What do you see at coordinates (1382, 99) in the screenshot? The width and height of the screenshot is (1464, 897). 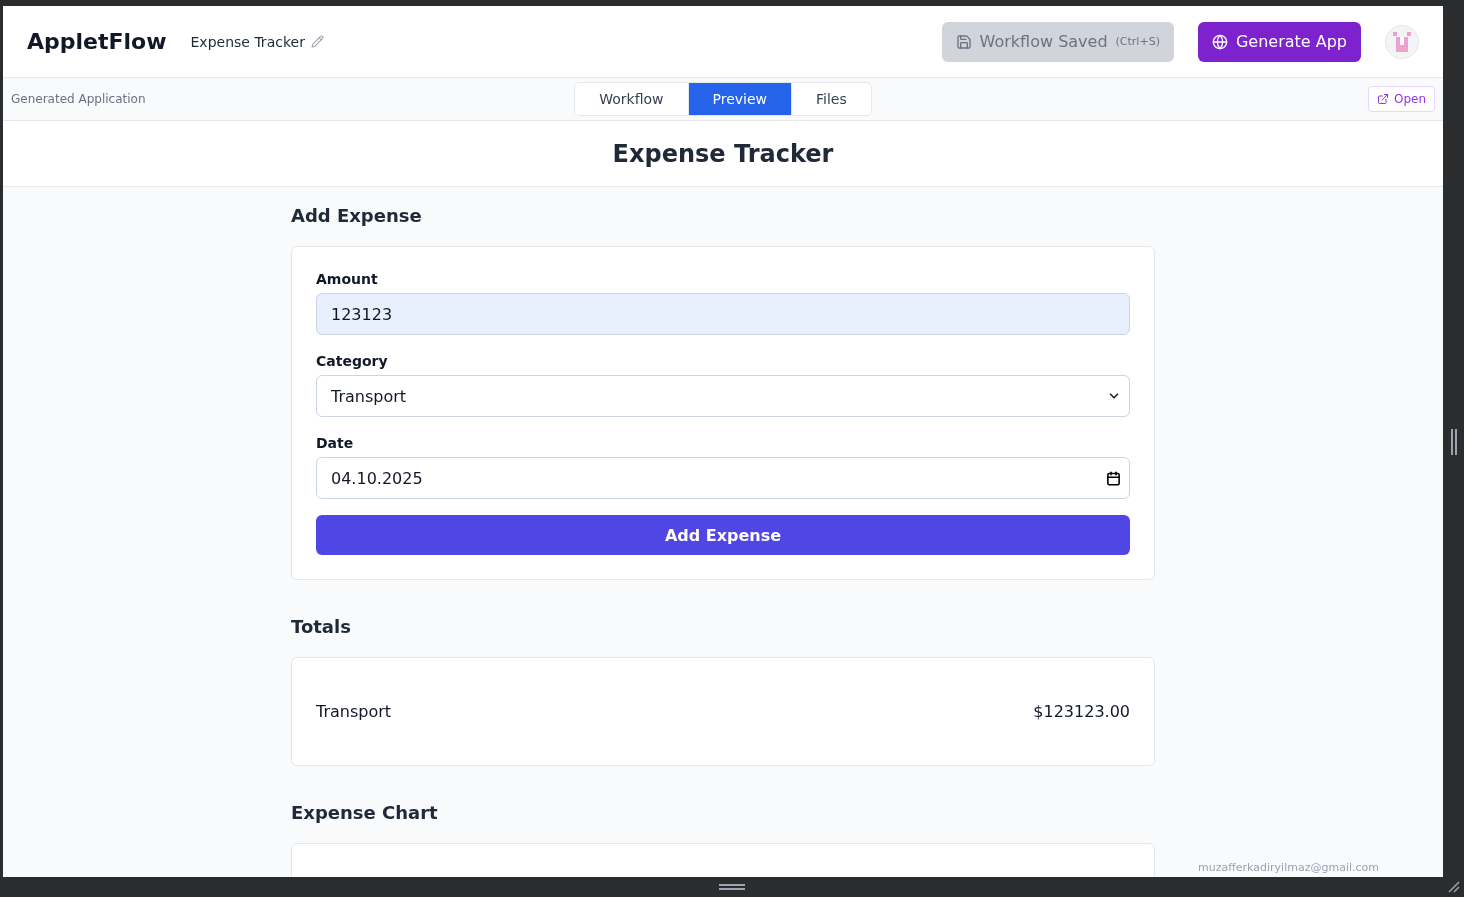 I see `external-link-icon` at bounding box center [1382, 99].